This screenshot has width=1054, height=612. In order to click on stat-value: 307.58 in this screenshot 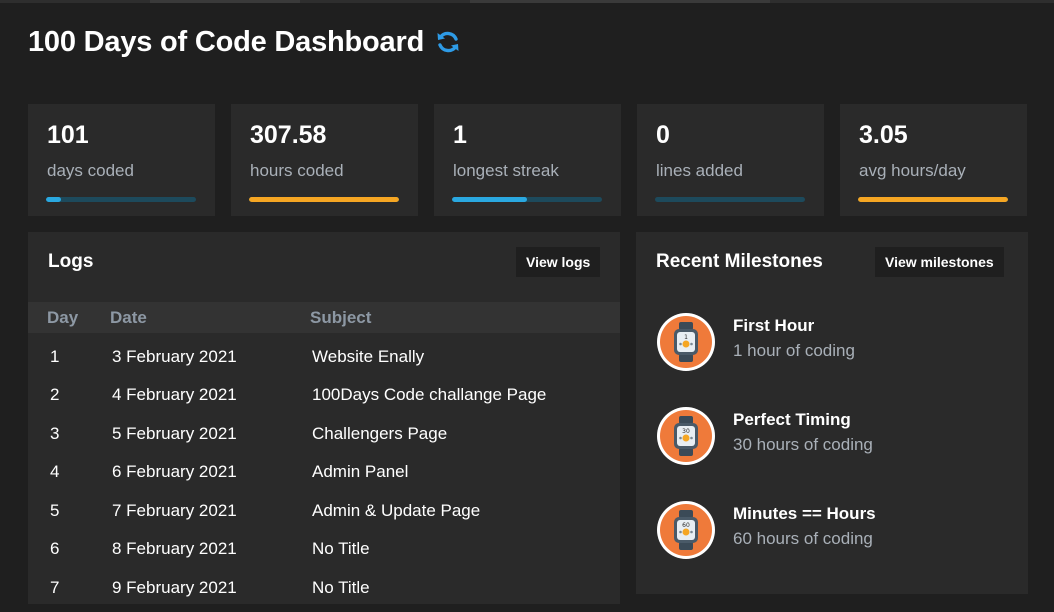, I will do `click(288, 135)`.